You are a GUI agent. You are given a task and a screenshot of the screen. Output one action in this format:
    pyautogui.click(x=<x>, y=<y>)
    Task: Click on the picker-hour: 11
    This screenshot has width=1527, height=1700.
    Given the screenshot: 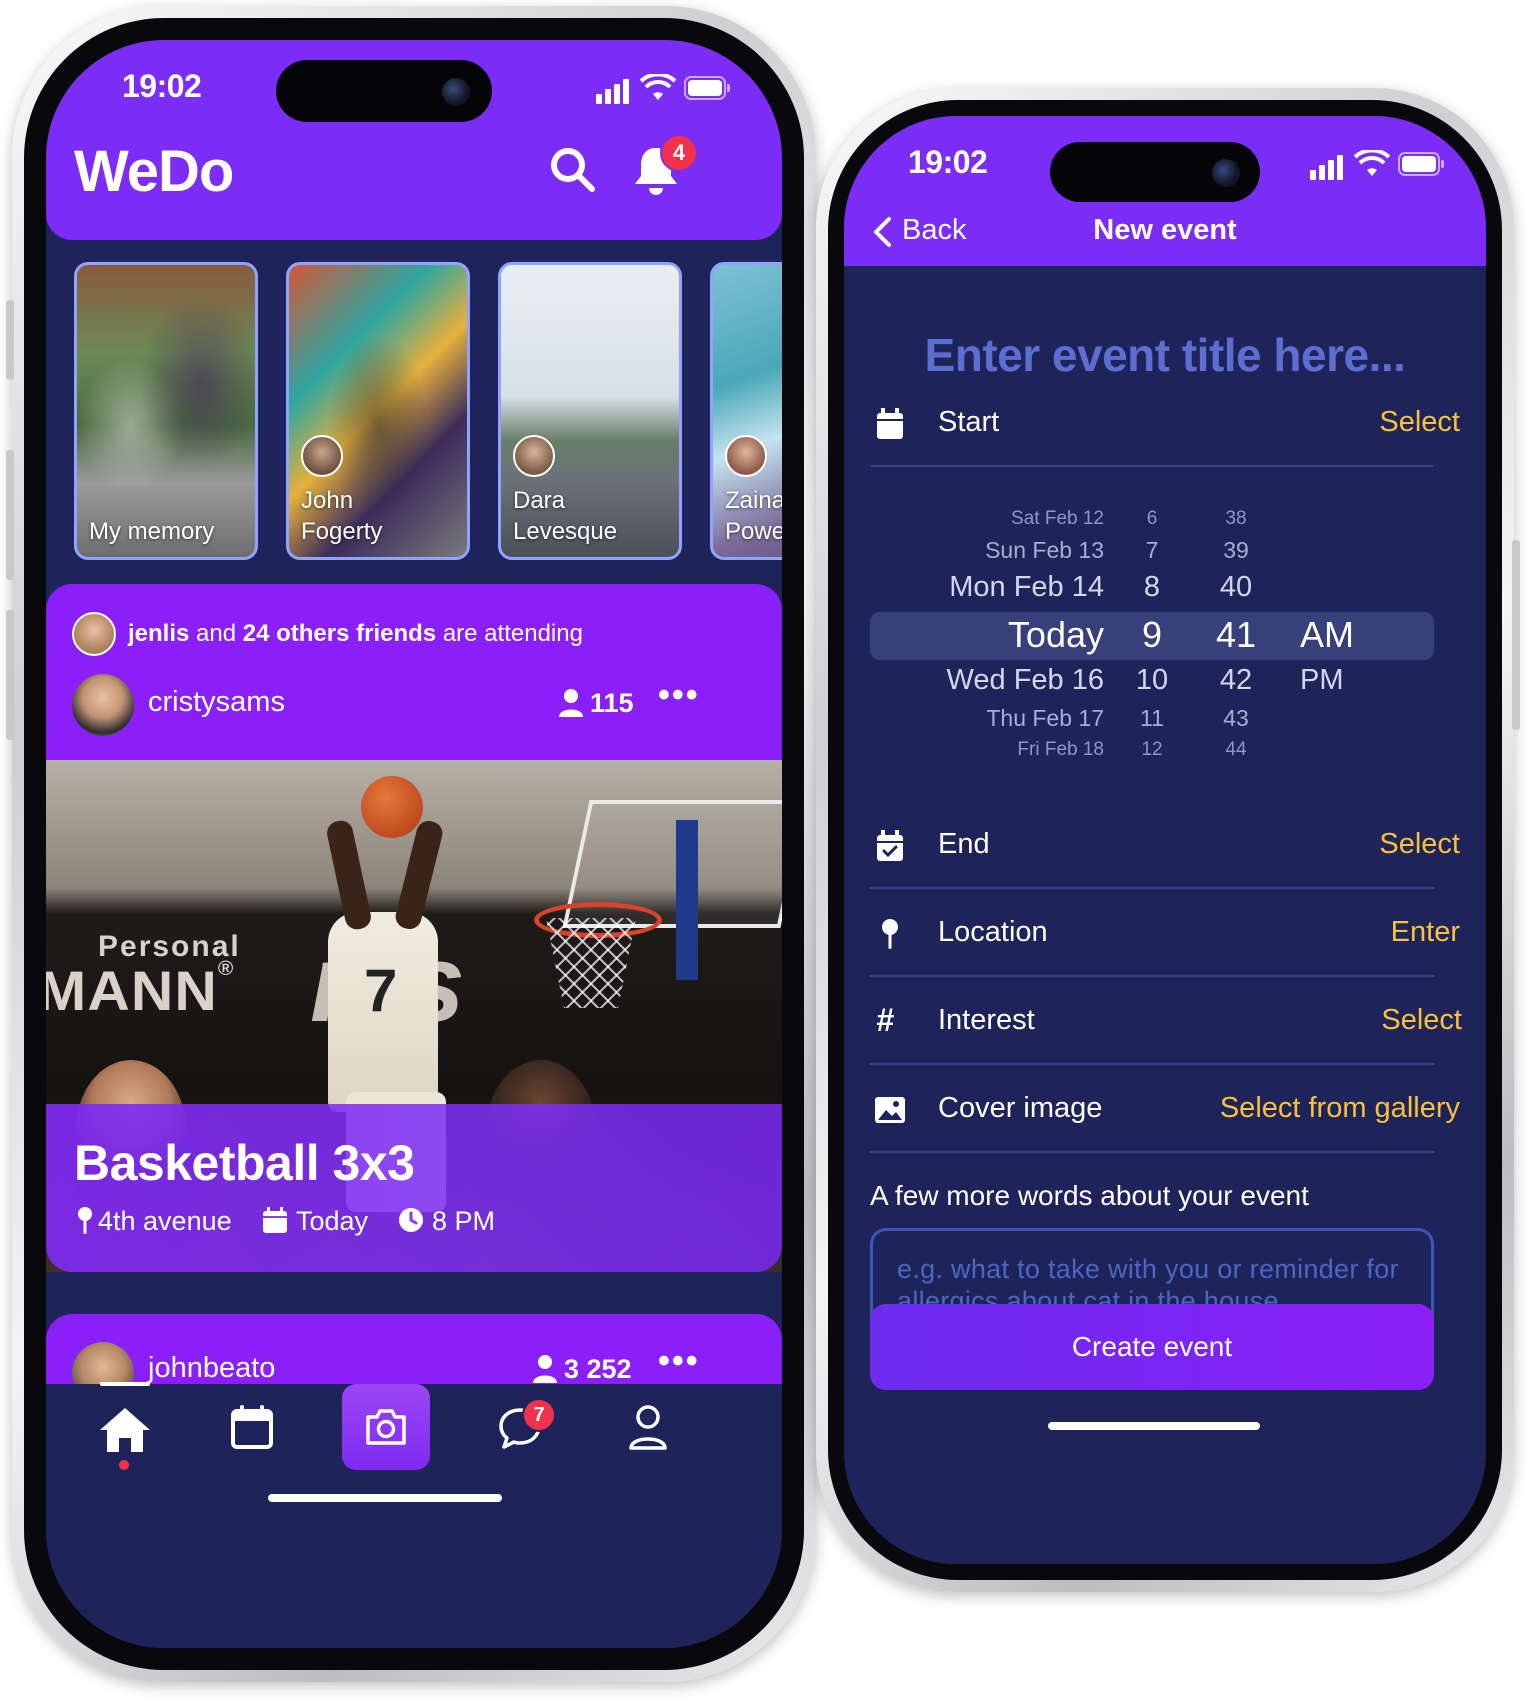 What is the action you would take?
    pyautogui.click(x=1152, y=718)
    